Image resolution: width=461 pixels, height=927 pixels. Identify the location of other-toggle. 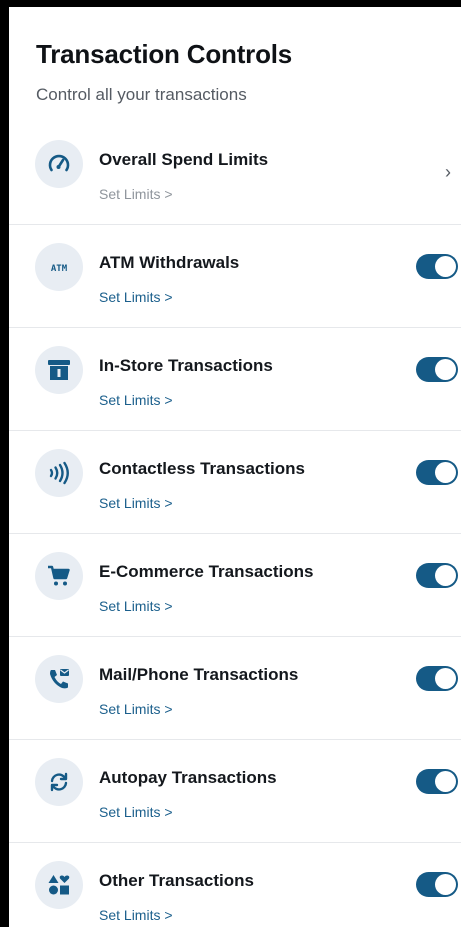
(437, 884).